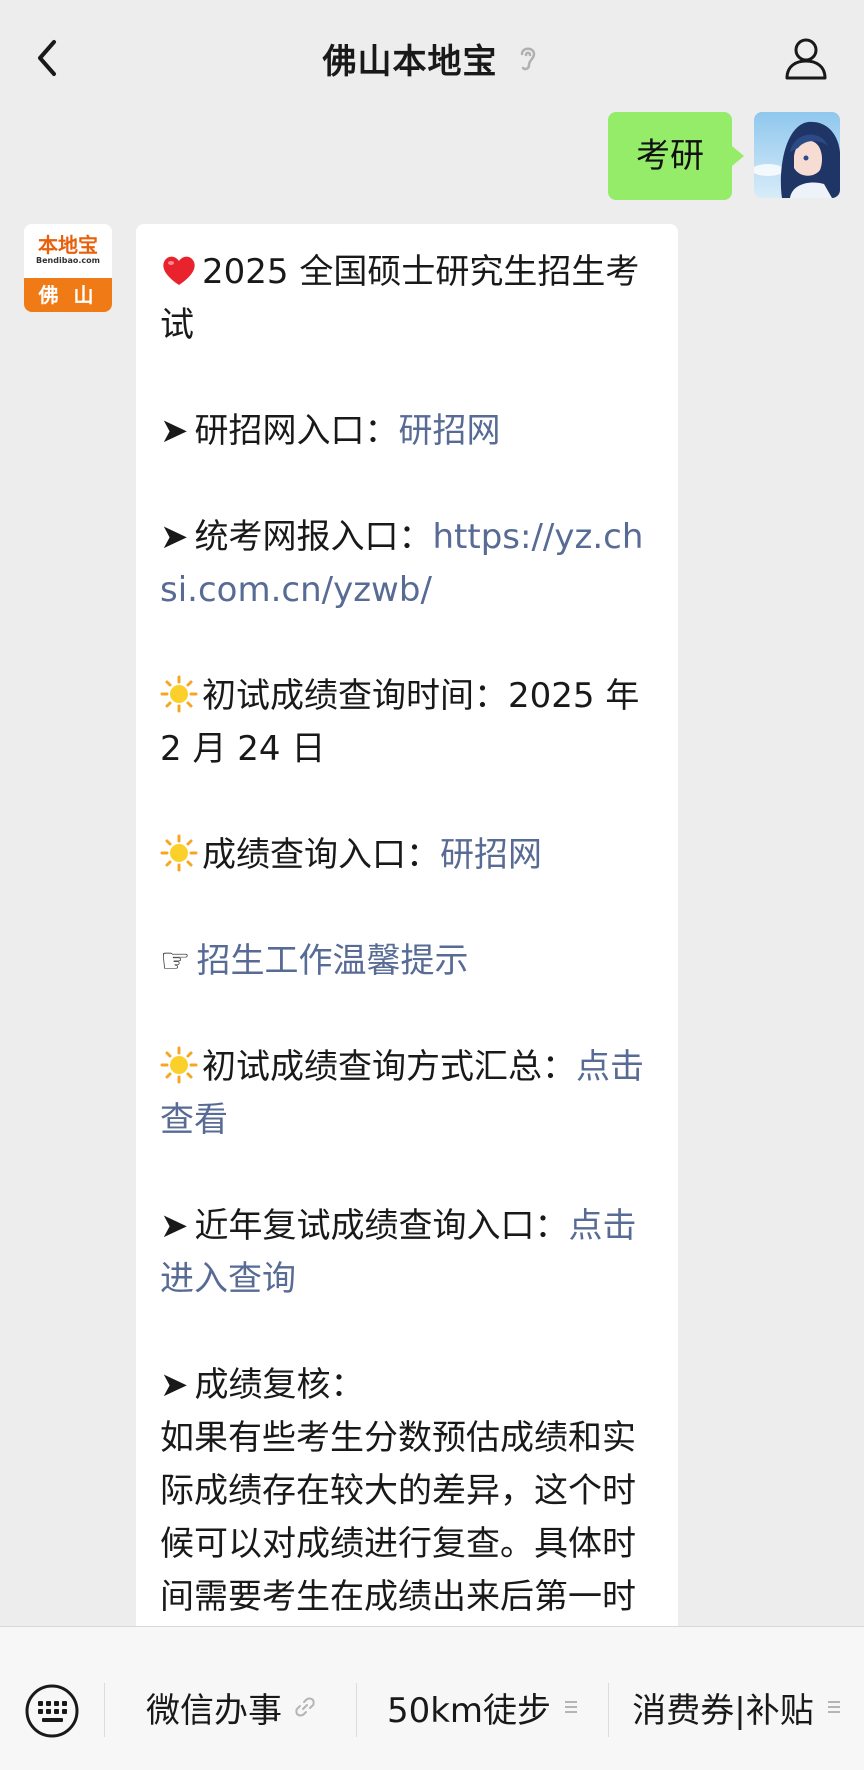 The image size is (864, 1770). I want to click on logo-city: 佛 山, so click(68, 295).